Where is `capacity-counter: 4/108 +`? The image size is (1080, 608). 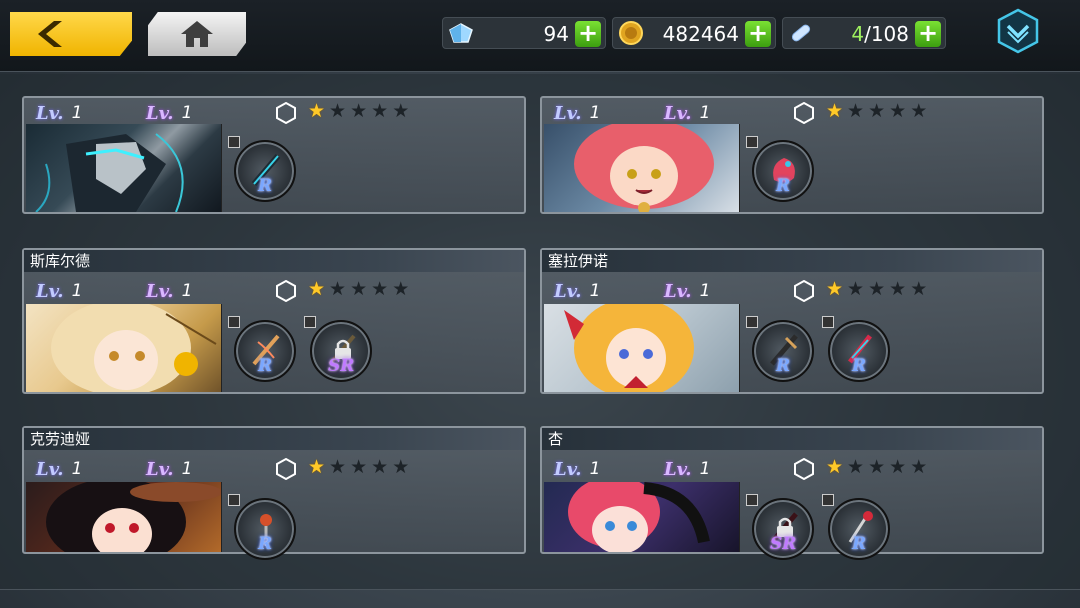 capacity-counter: 4/108 + is located at coordinates (864, 33).